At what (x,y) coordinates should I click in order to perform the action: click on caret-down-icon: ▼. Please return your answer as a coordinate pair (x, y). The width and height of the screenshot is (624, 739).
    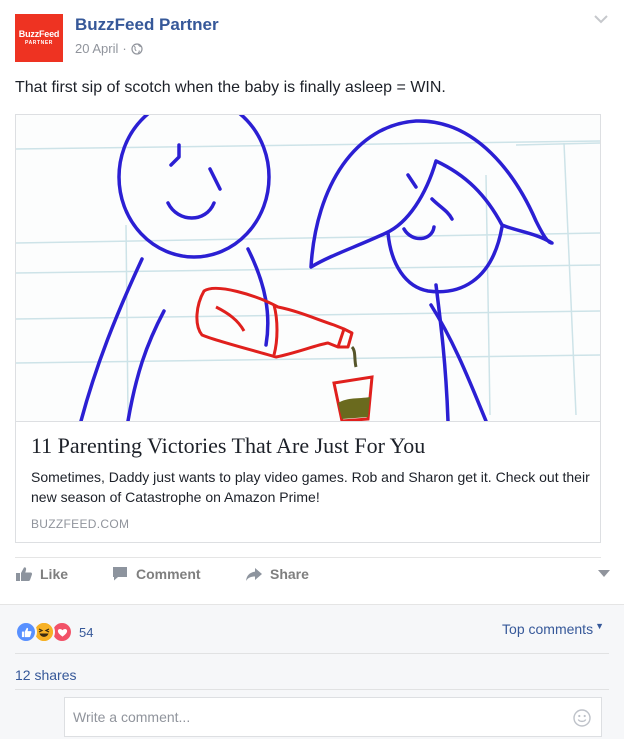
    Looking at the image, I should click on (599, 626).